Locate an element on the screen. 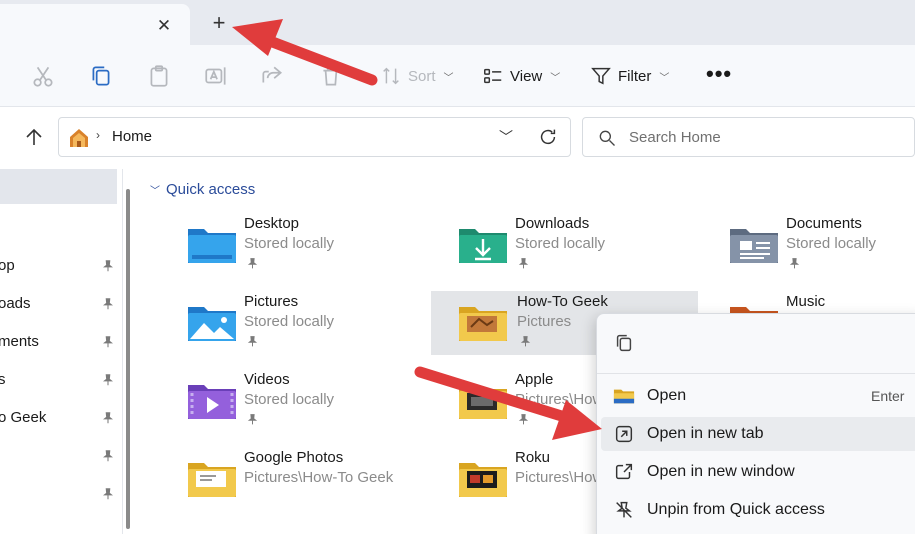 Image resolution: width=915 pixels, height=534 pixels. nav-item-desktop: op is located at coordinates (59, 267).